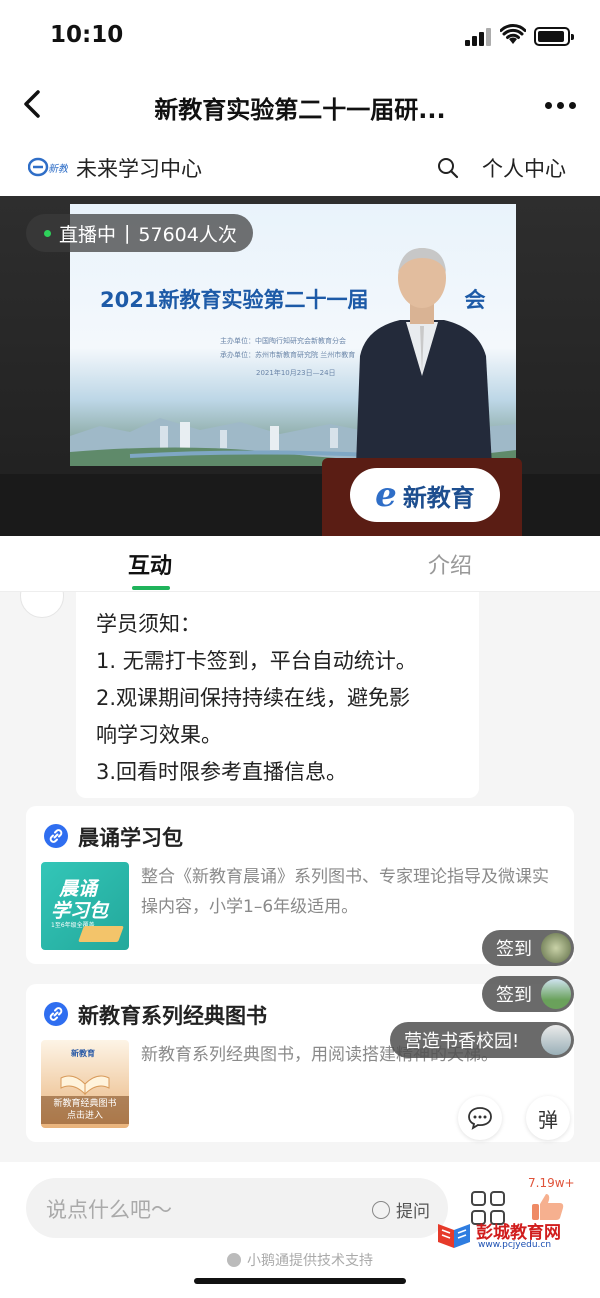  What do you see at coordinates (554, 36) in the screenshot?
I see `battery-icon` at bounding box center [554, 36].